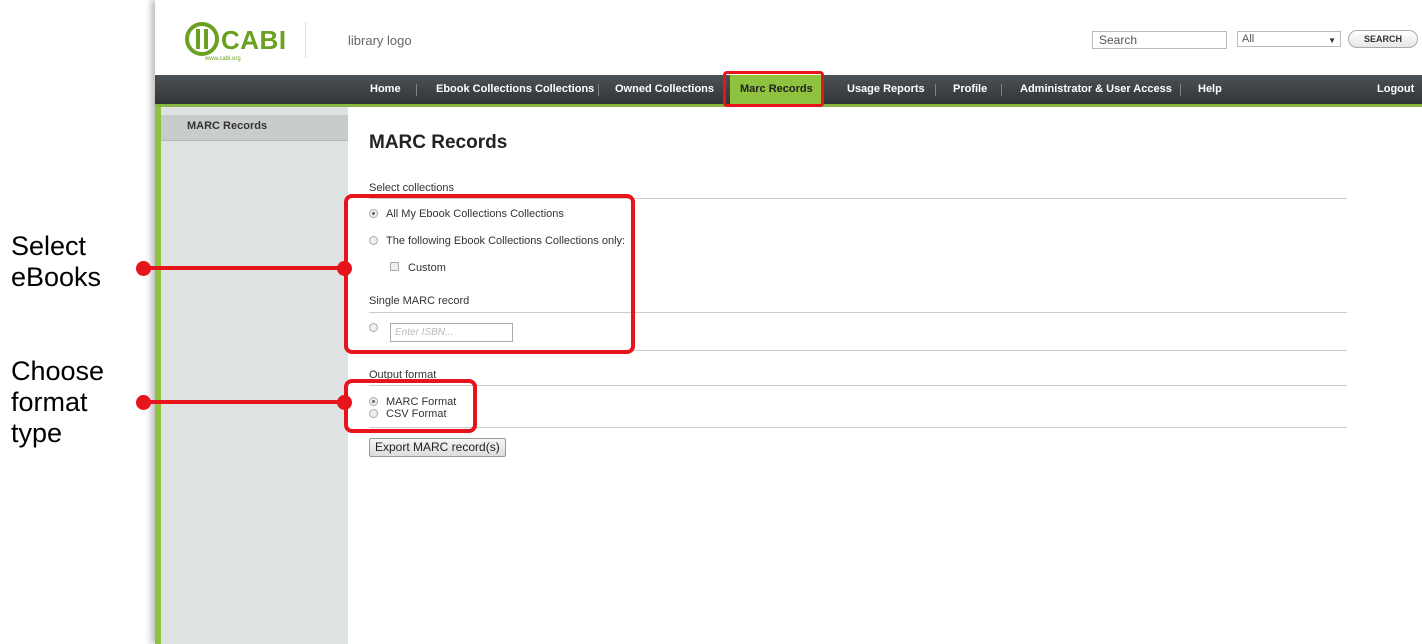  Describe the element at coordinates (437, 447) in the screenshot. I see `export-marc-button: Export MARC record(s)` at that location.